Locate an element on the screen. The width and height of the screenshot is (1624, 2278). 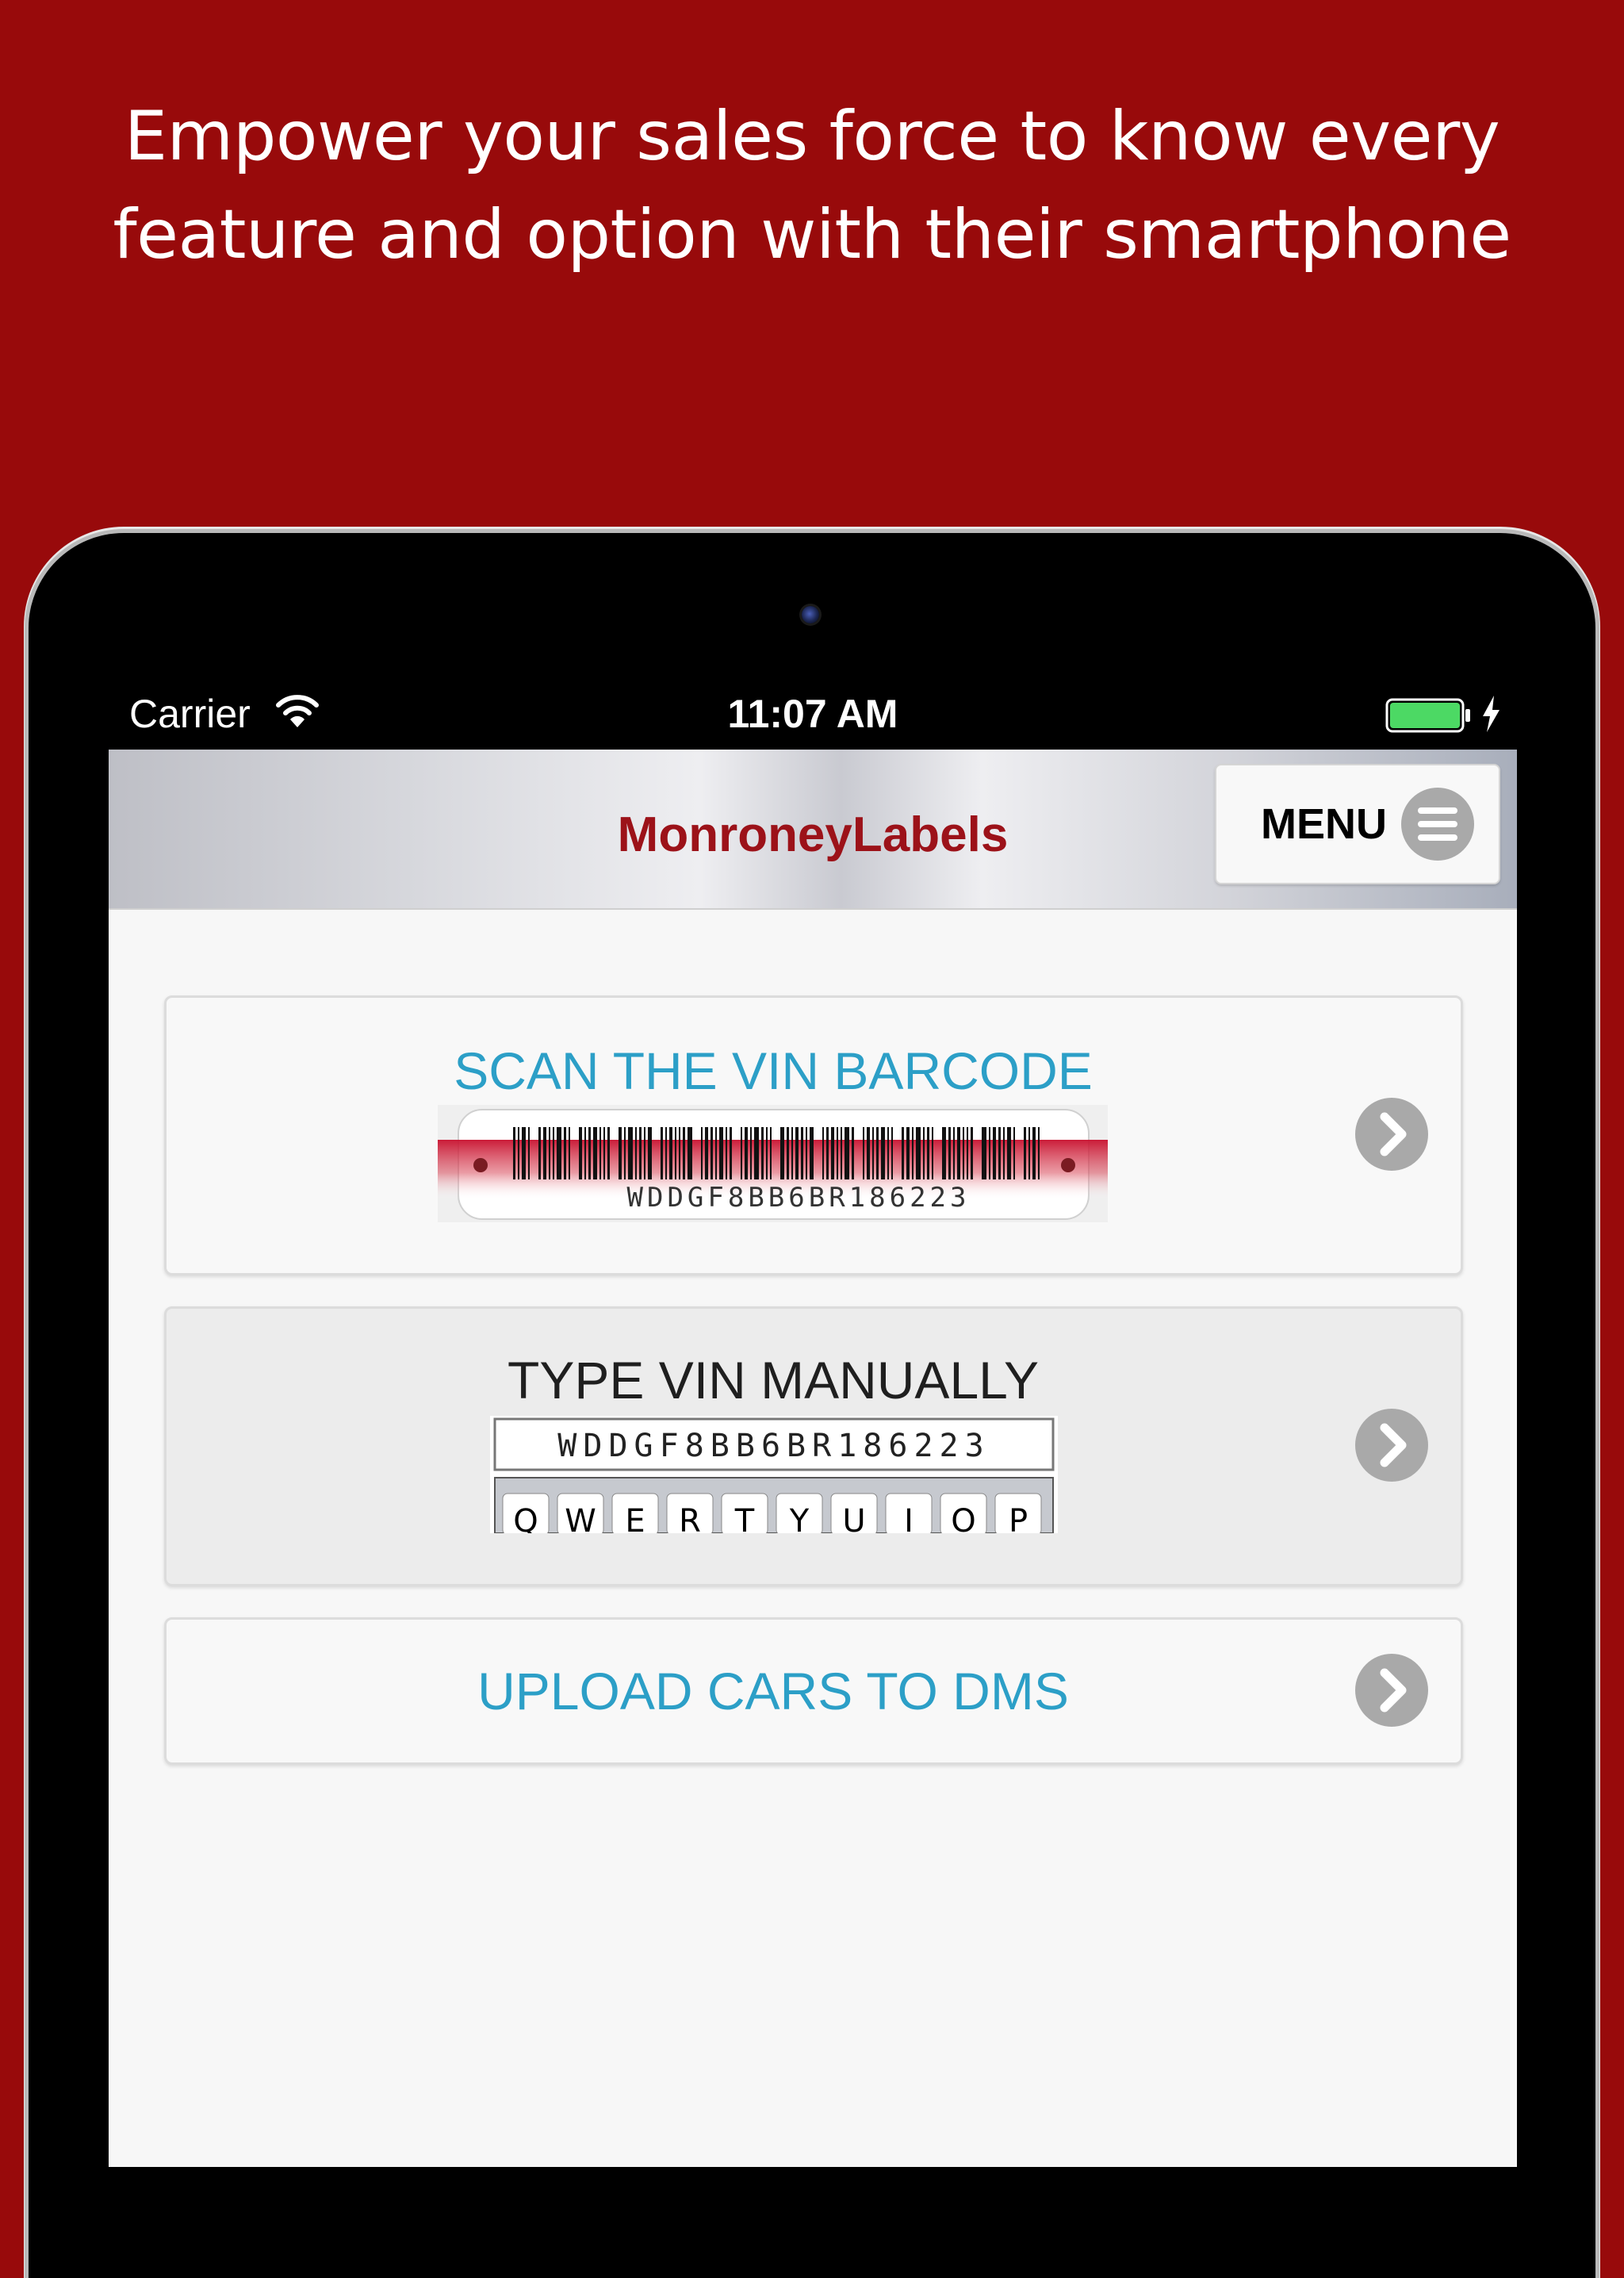
scan-vin-barcode-button: SCAN THE VIN BARCODE WDDGF8BB6BR186223 is located at coordinates (813, 1135).